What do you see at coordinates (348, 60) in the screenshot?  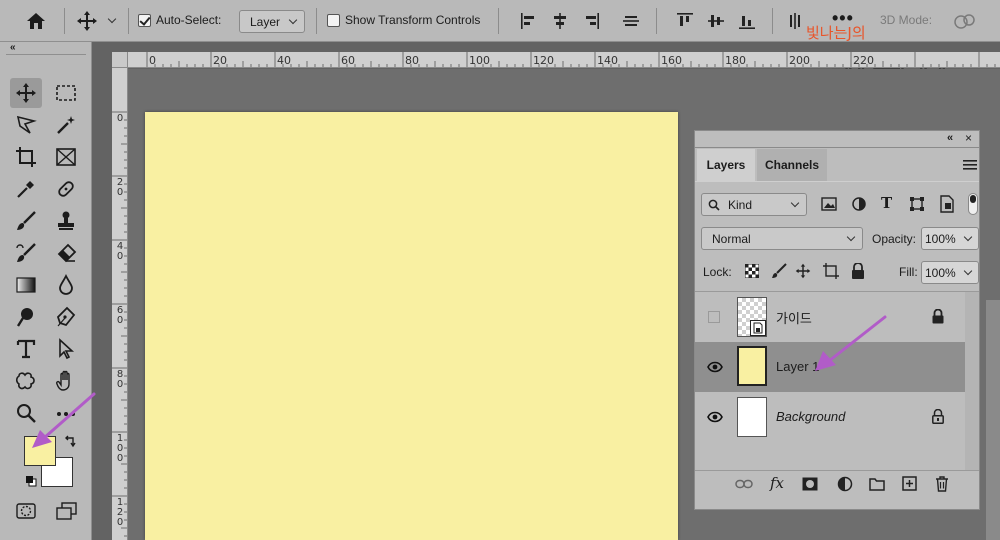 I see `h-ruler-label: 60` at bounding box center [348, 60].